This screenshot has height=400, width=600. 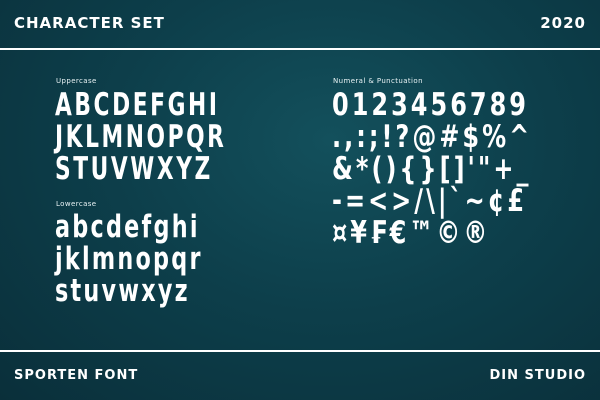 What do you see at coordinates (141, 137) in the screenshot?
I see `uppercase-row-2: JKLMNOPQR` at bounding box center [141, 137].